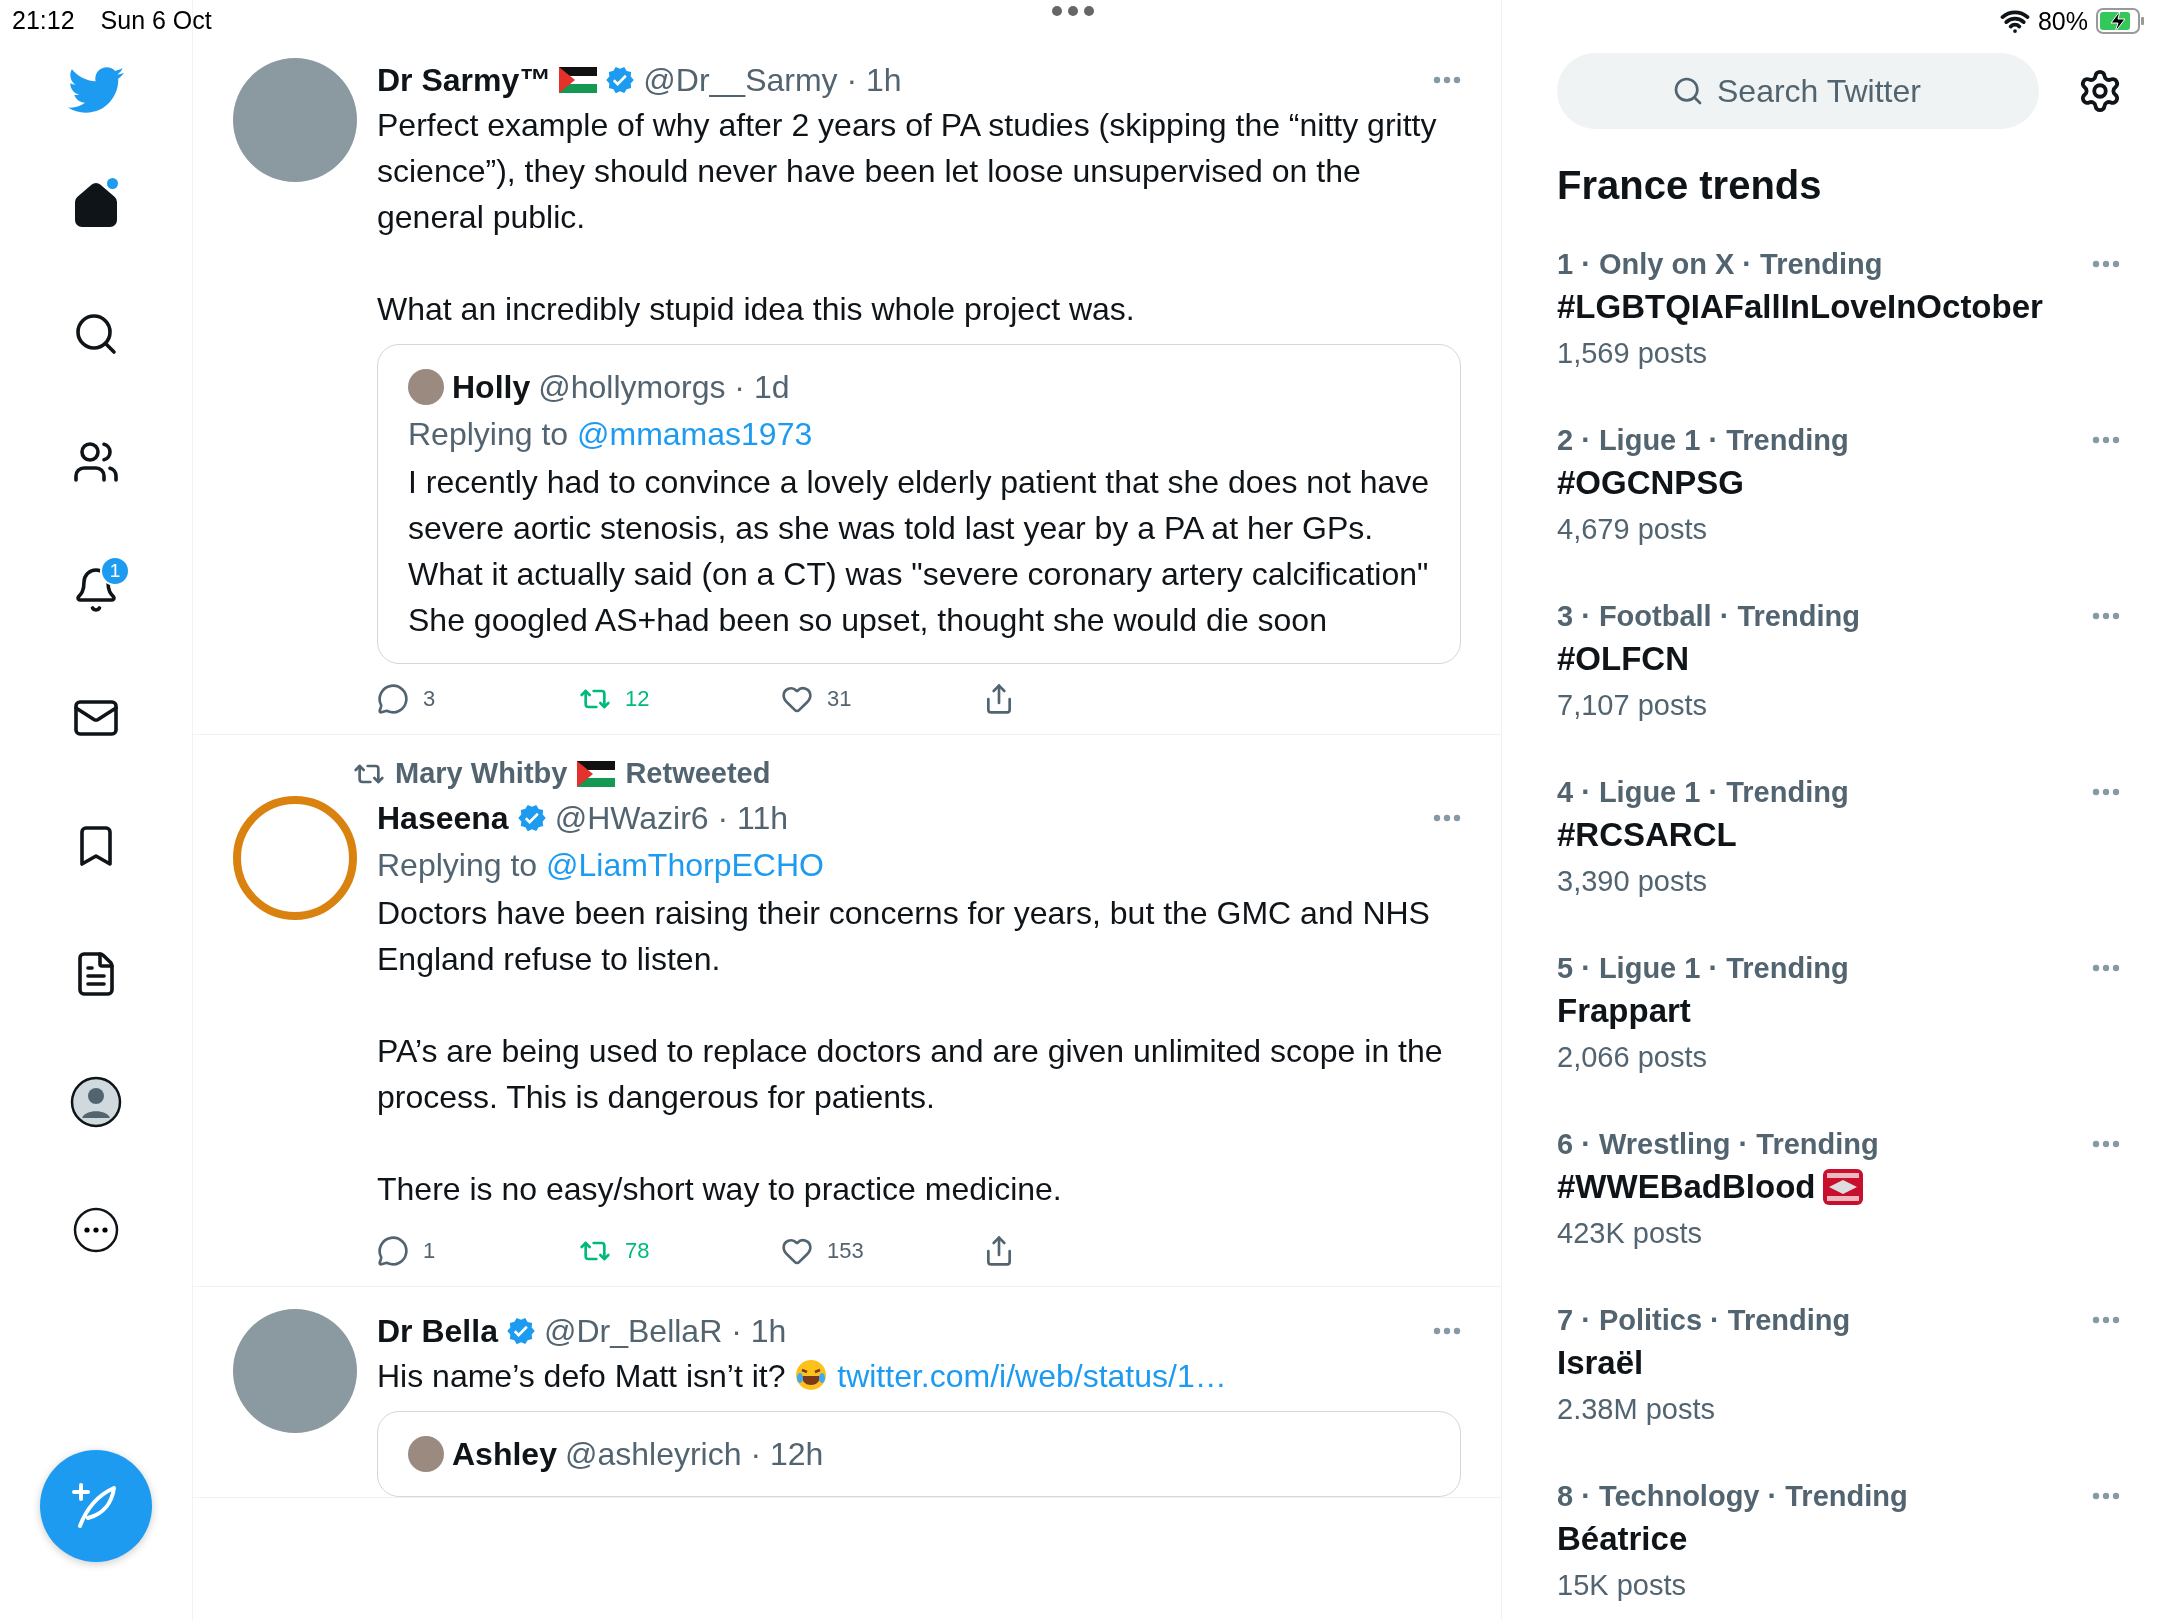  Describe the element at coordinates (481, 773) in the screenshot. I see `retweeter-name: Mary Whitby` at that location.